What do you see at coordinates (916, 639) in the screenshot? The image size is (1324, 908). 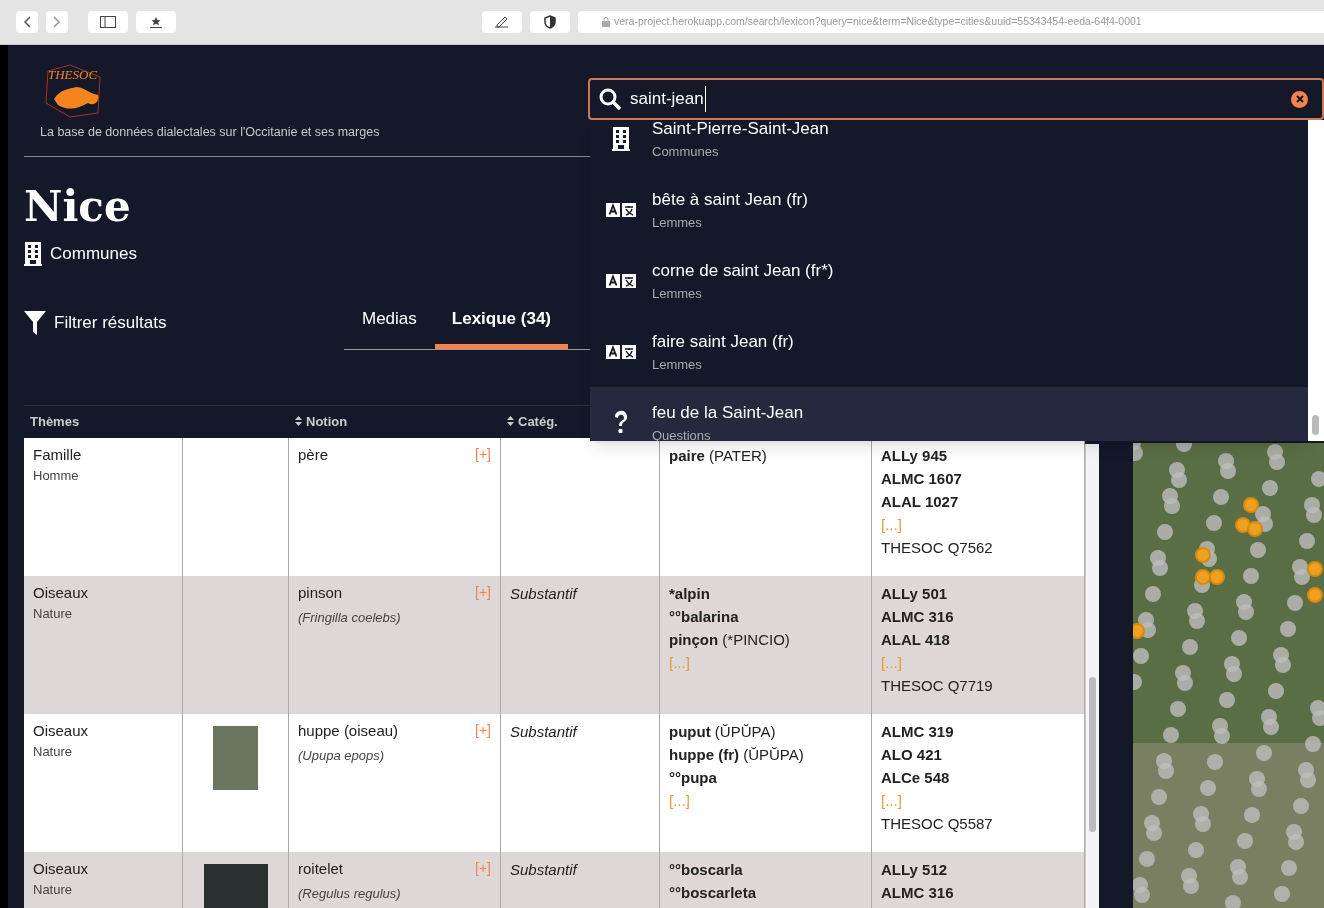 I see `source-text: ALAL 418` at bounding box center [916, 639].